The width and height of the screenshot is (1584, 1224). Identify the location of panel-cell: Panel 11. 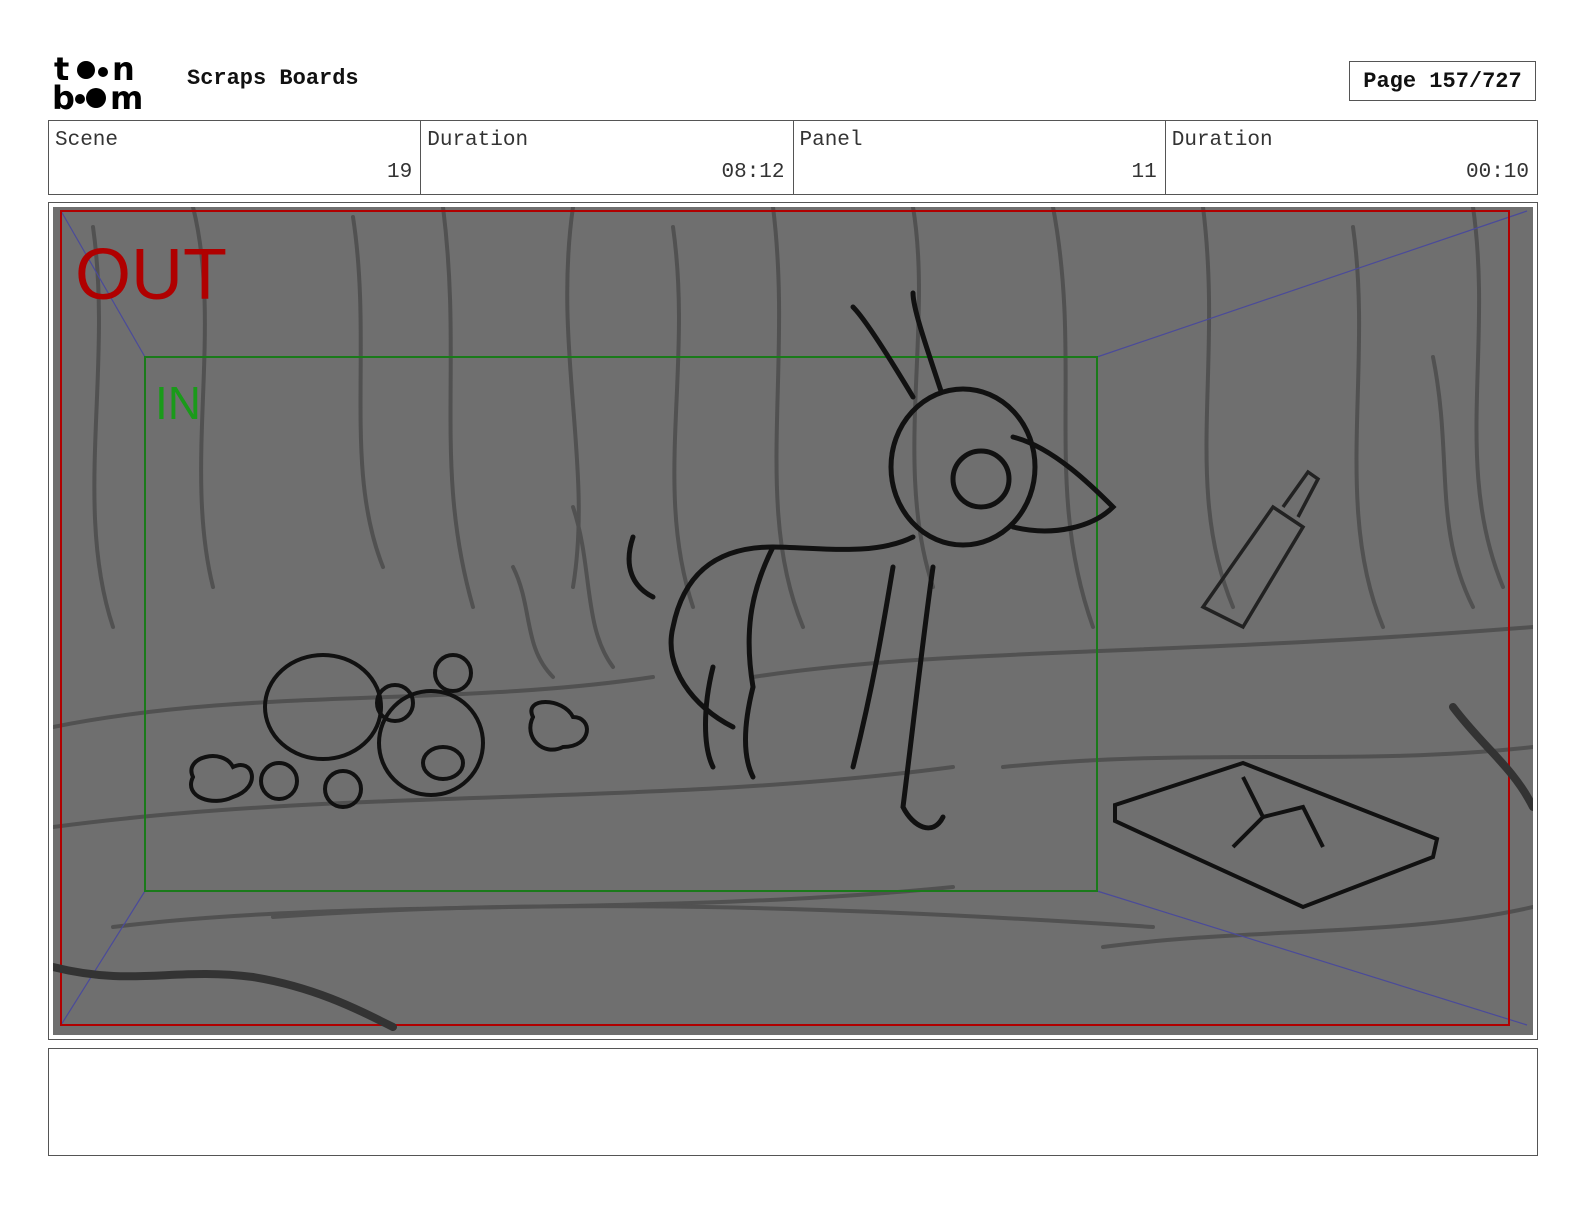
(980, 157).